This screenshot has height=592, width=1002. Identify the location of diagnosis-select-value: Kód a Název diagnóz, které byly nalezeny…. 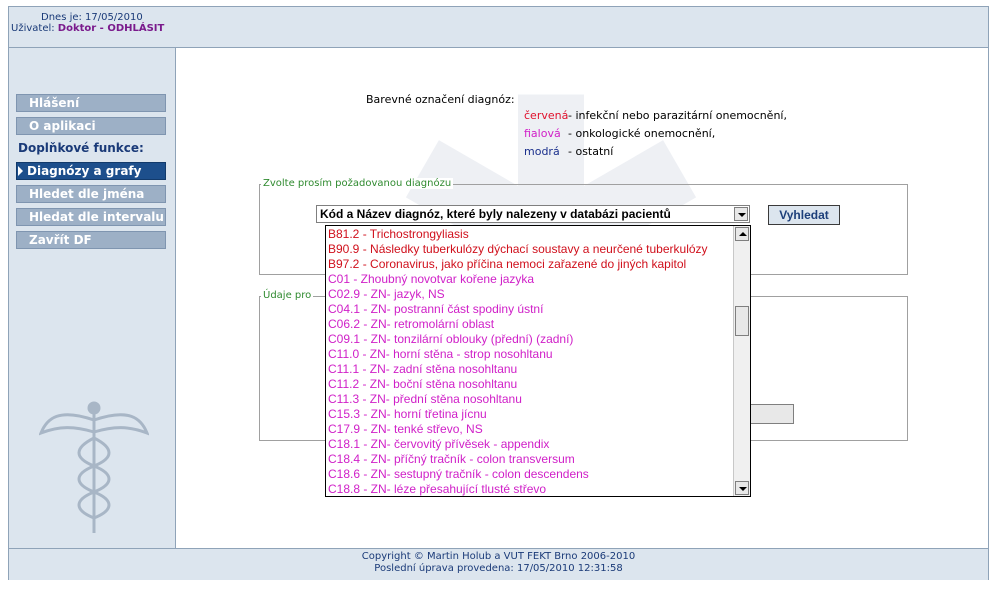
(495, 214).